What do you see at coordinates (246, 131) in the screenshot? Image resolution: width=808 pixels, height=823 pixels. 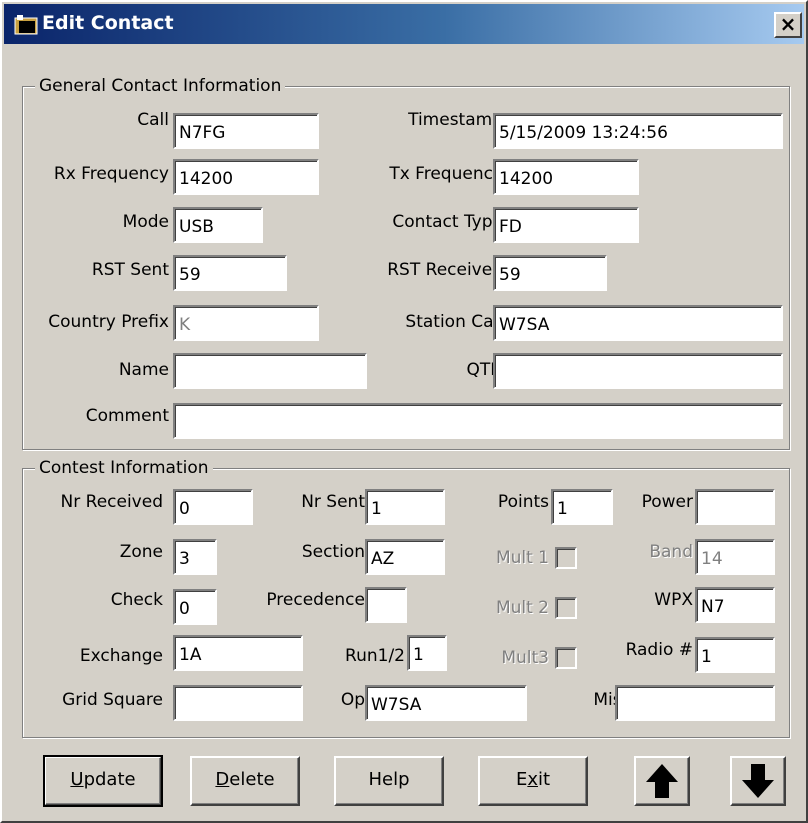 I see `call-field: N7FG` at bounding box center [246, 131].